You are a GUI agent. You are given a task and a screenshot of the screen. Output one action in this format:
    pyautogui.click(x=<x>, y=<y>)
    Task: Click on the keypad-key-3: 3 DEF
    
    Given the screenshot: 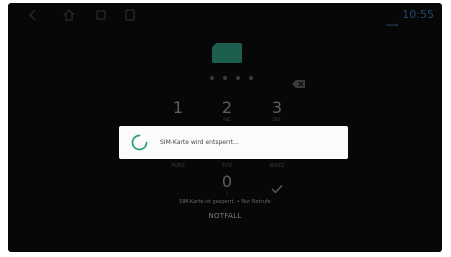 What is the action you would take?
    pyautogui.click(x=277, y=111)
    